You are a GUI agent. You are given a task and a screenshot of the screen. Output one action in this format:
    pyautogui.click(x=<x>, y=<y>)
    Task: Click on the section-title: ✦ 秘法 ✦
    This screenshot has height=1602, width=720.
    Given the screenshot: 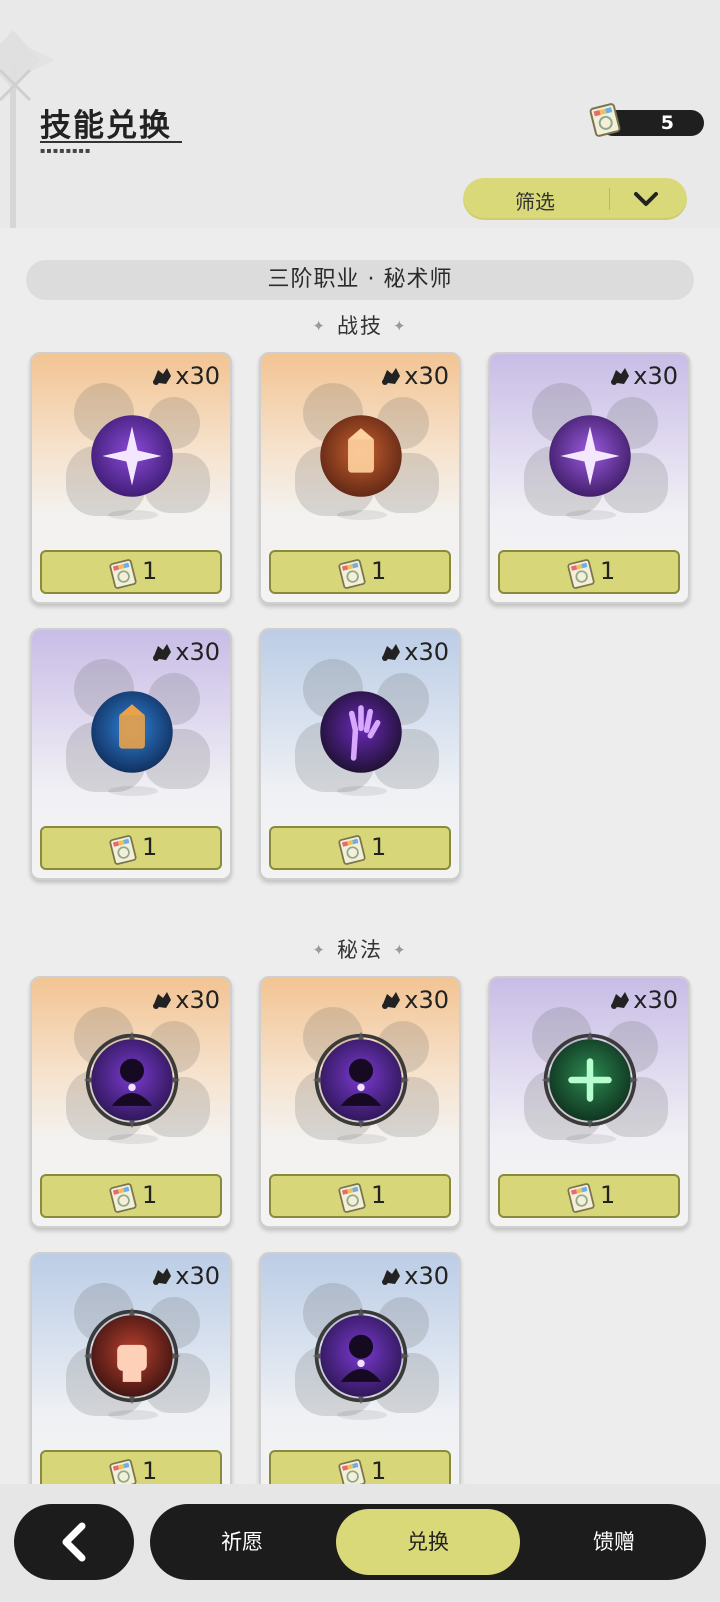 What is the action you would take?
    pyautogui.click(x=360, y=949)
    